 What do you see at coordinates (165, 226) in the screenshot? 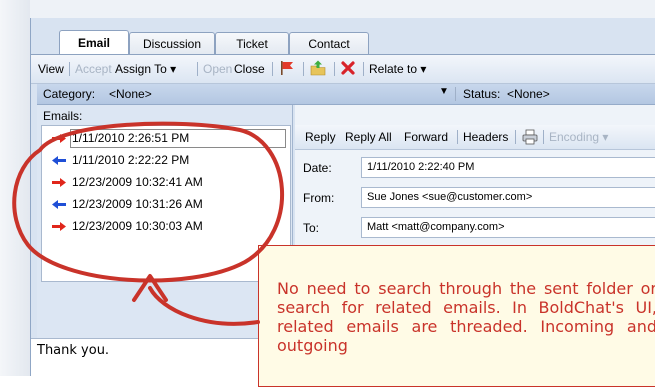
I see `list-item: 12/23/2009 10:30:03 AM` at bounding box center [165, 226].